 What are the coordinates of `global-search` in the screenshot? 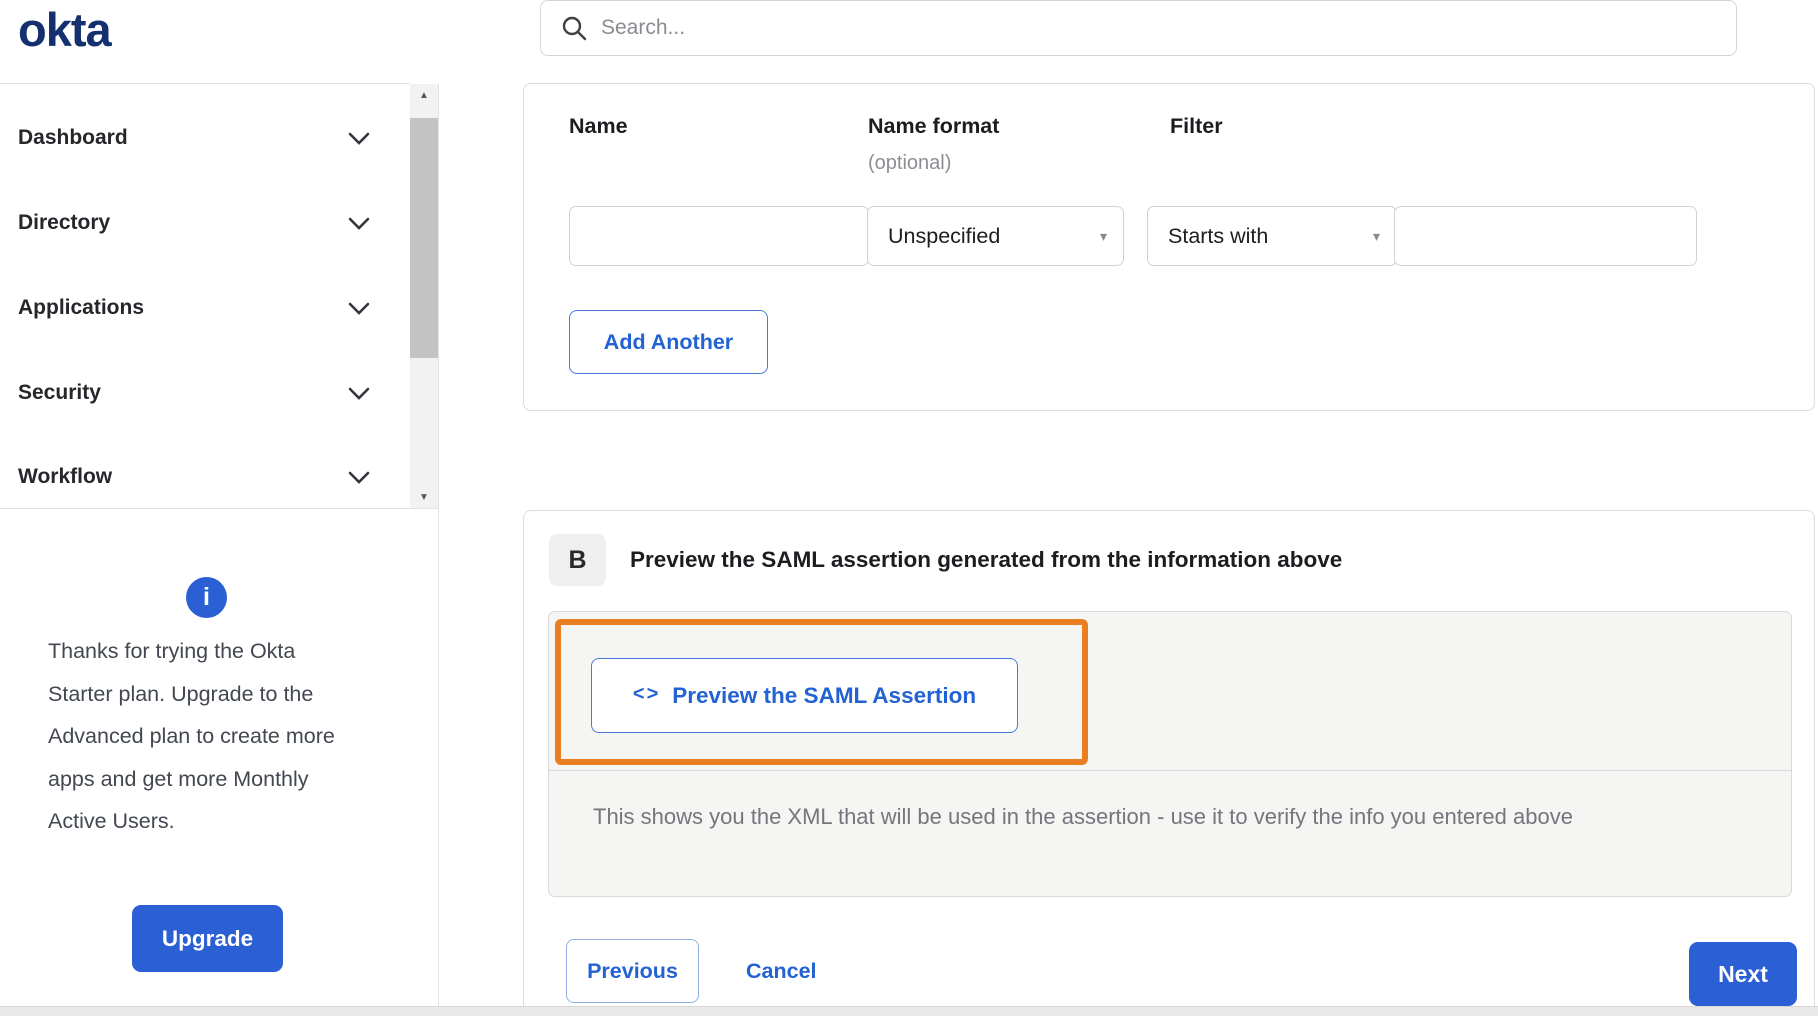 It's located at (1138, 28).